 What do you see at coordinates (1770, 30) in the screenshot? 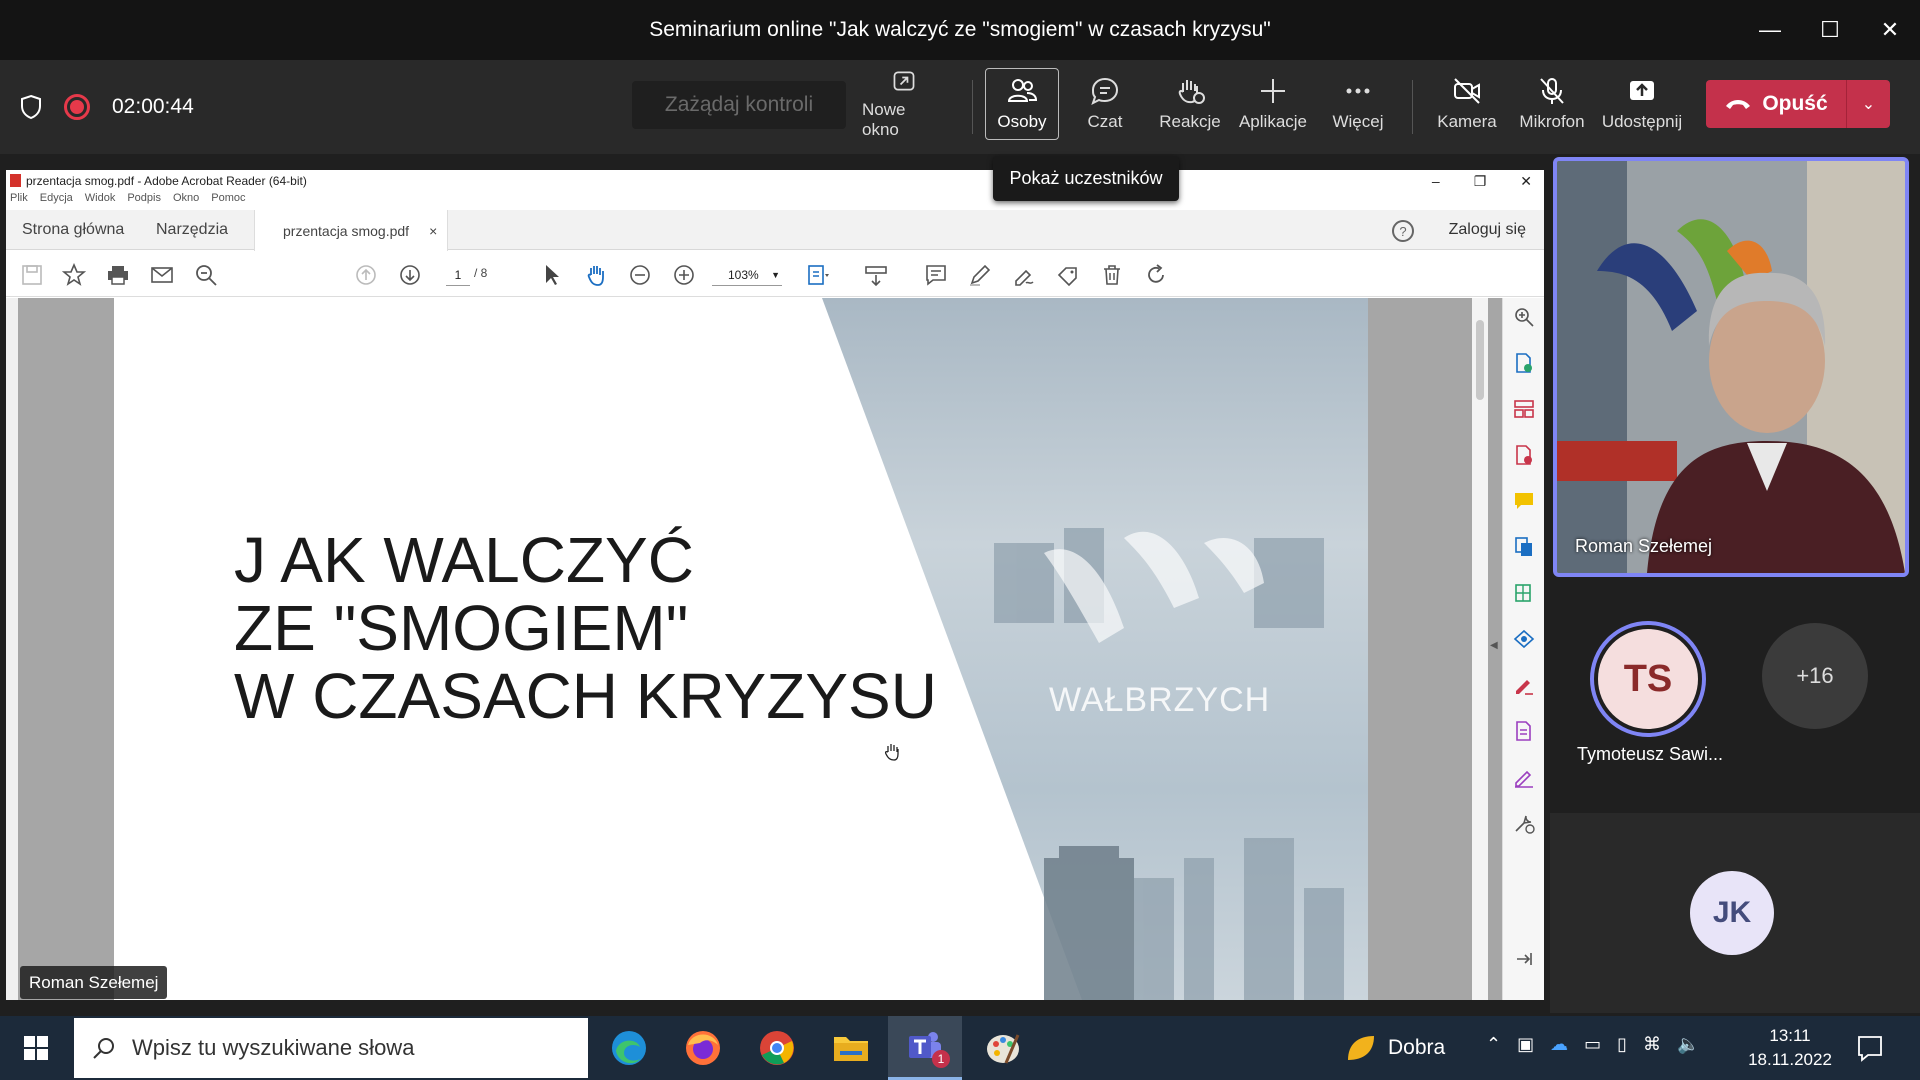
I see `minimize-button: —` at bounding box center [1770, 30].